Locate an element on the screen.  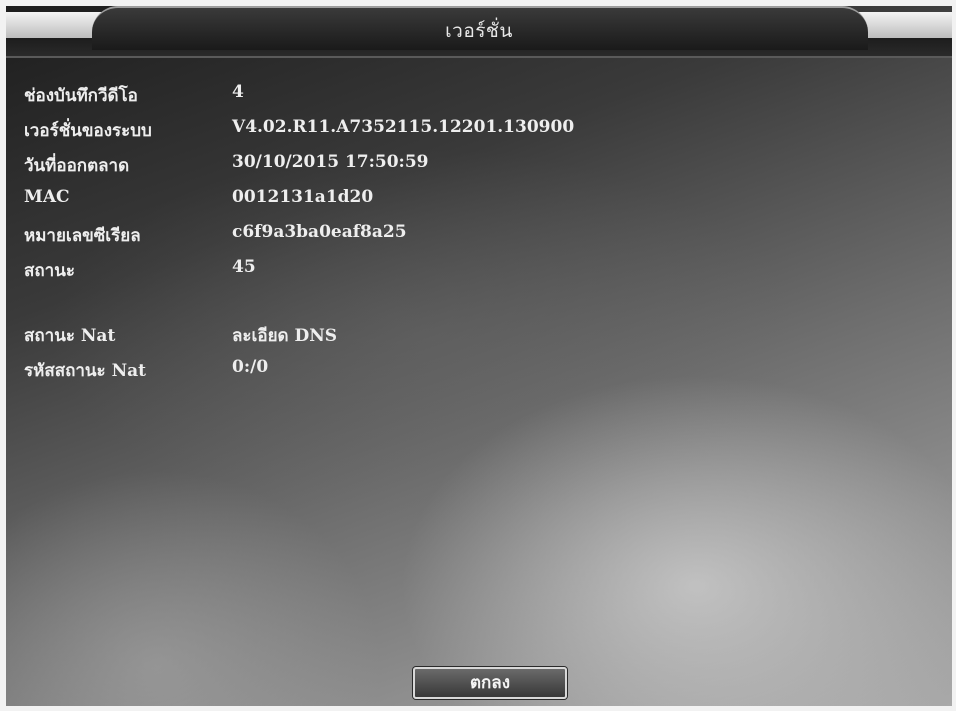
serial-number-value: c6f9a3ba0eaf8a25 is located at coordinates (319, 232).